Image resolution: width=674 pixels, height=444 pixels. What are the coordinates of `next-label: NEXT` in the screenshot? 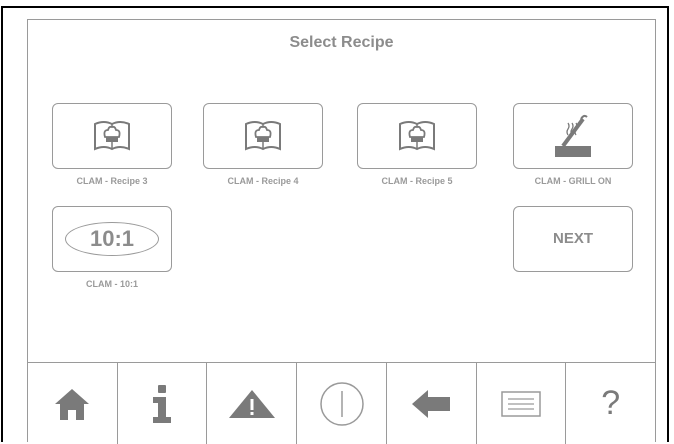 It's located at (572, 238).